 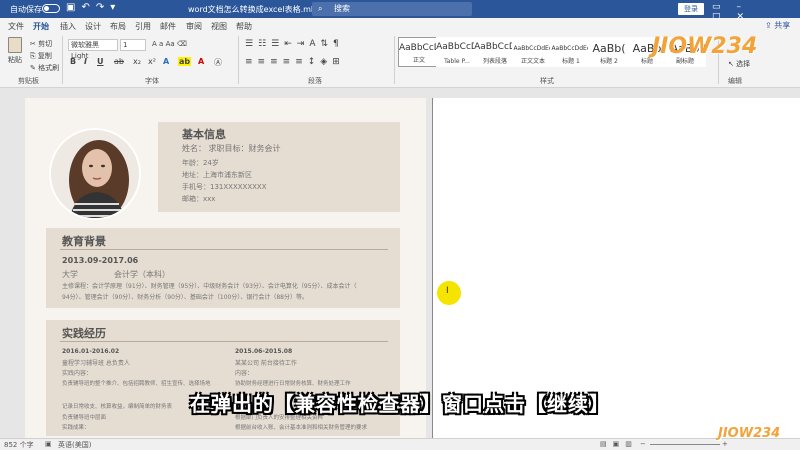 What do you see at coordinates (725, 444) in the screenshot?
I see `zoom-in-icon: +` at bounding box center [725, 444].